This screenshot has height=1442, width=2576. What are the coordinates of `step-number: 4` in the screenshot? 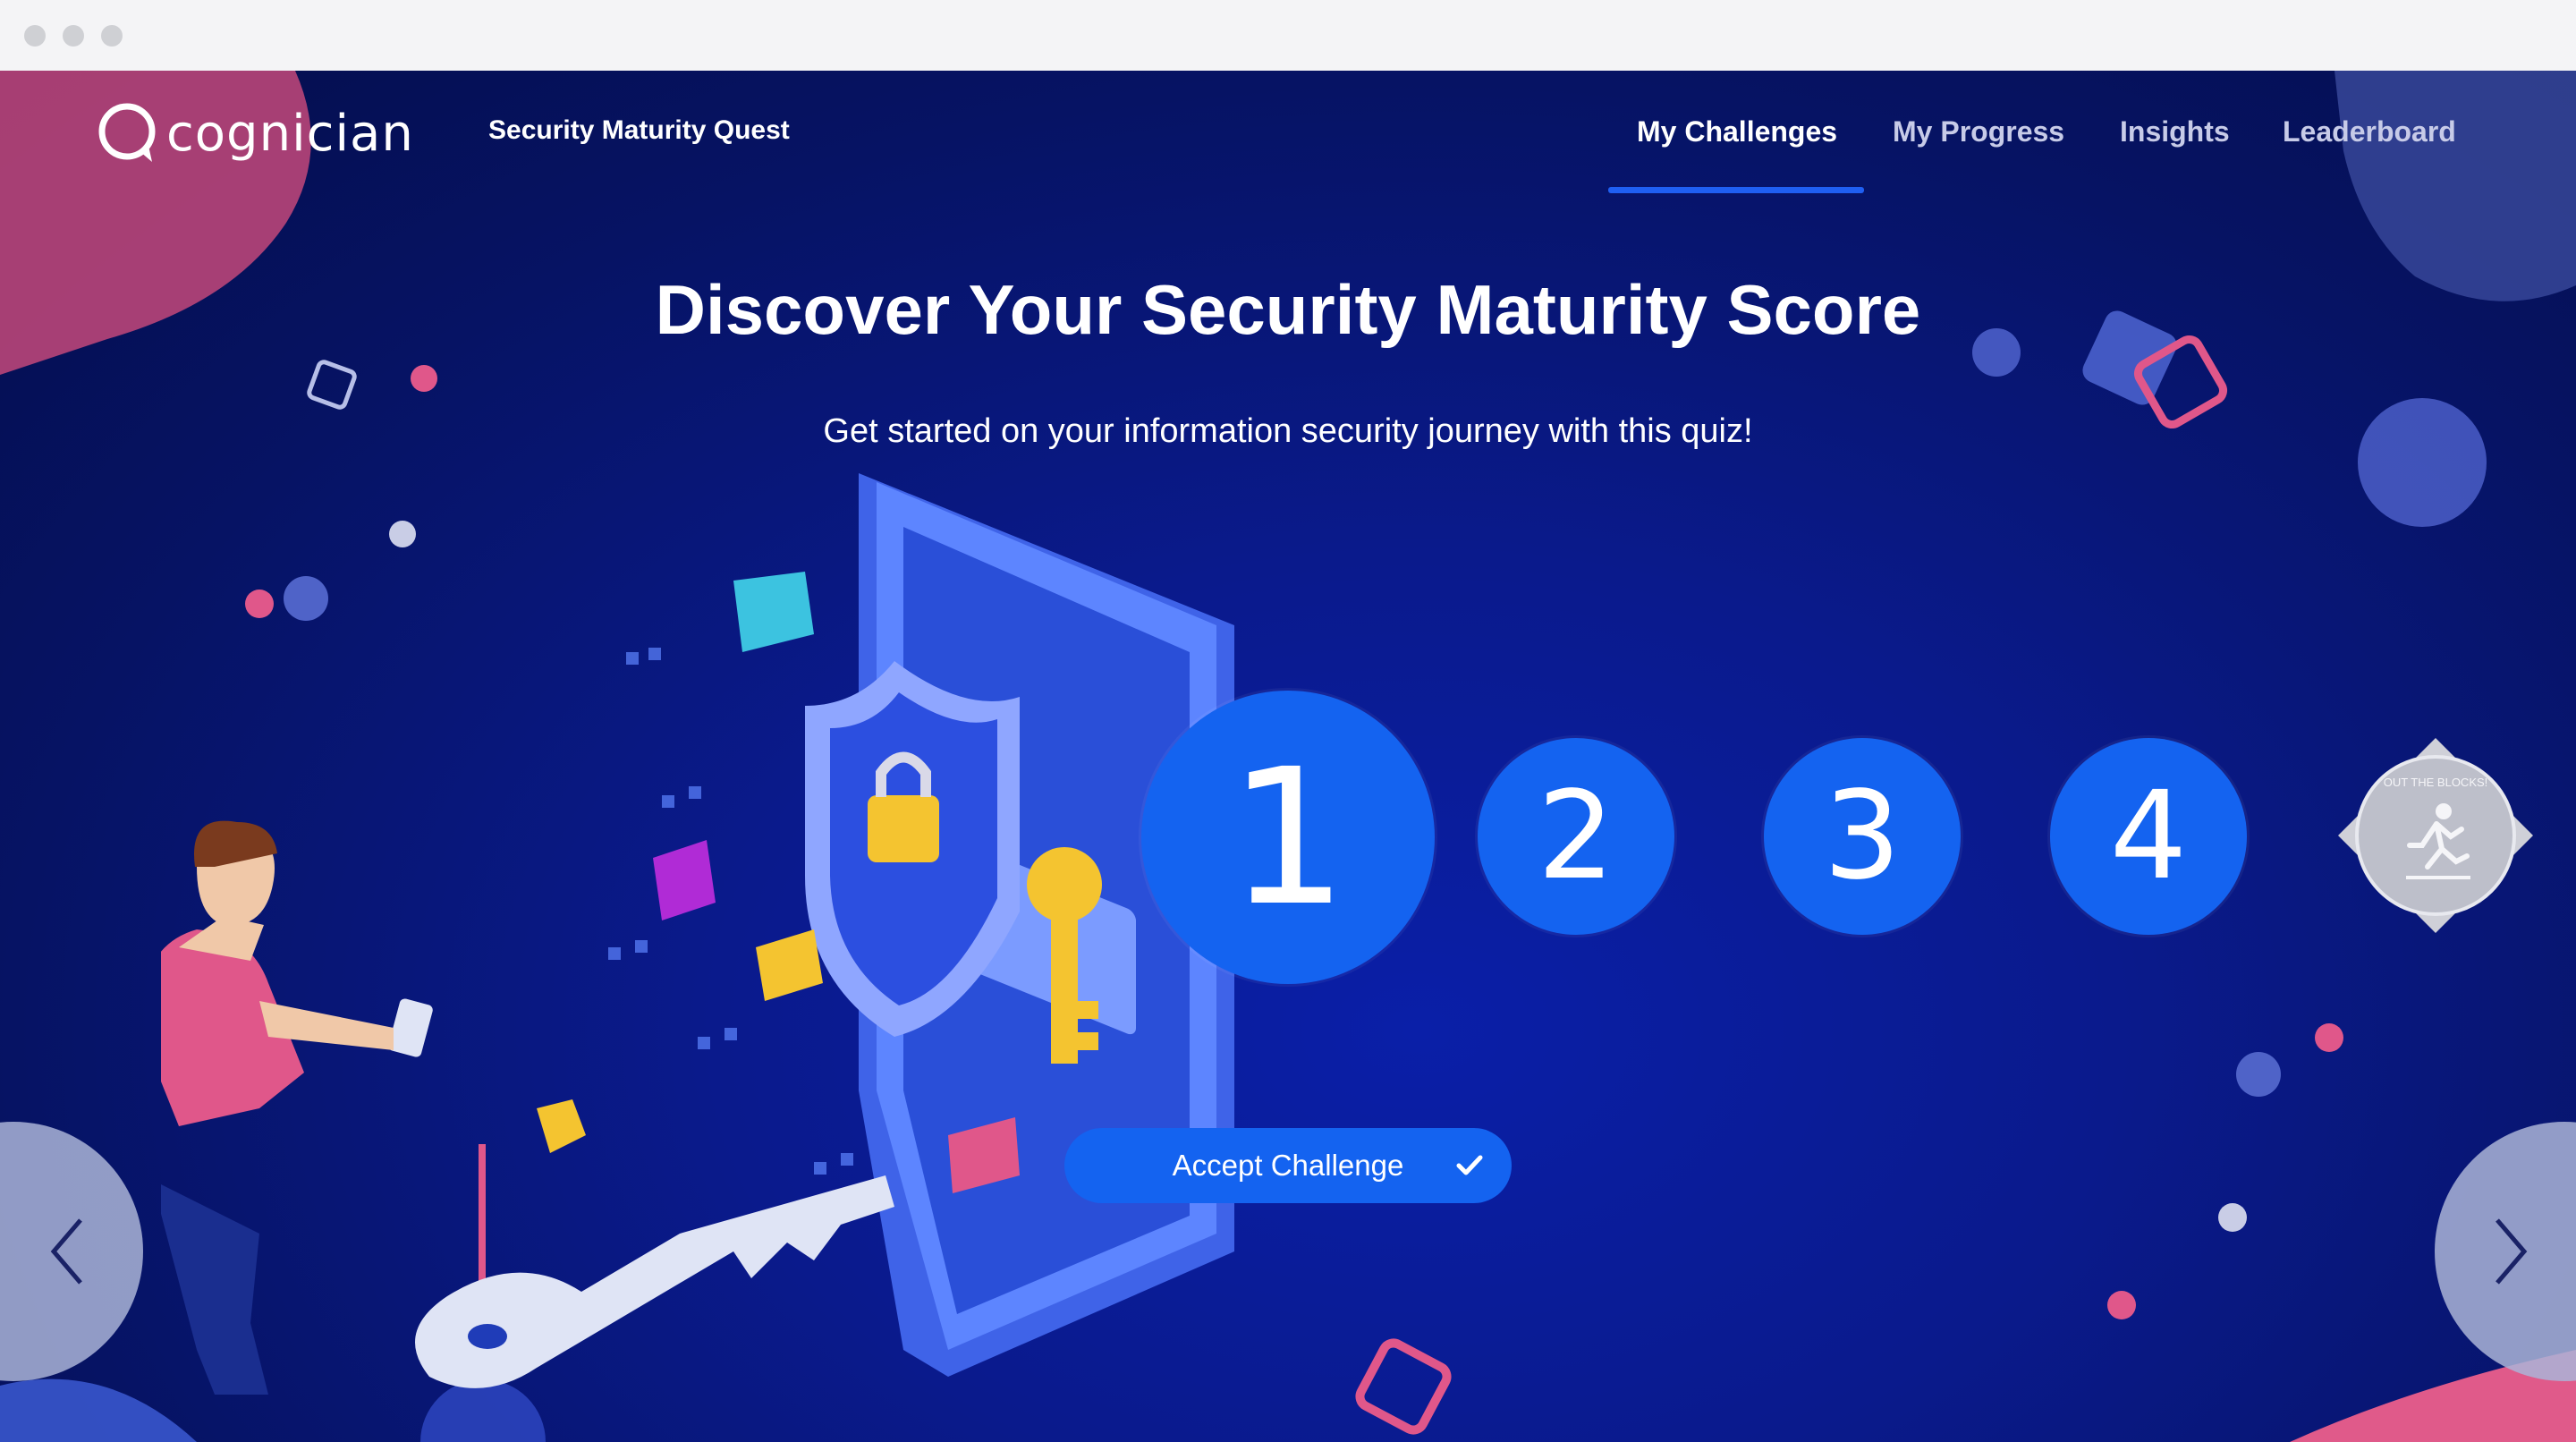 It's located at (2148, 836).